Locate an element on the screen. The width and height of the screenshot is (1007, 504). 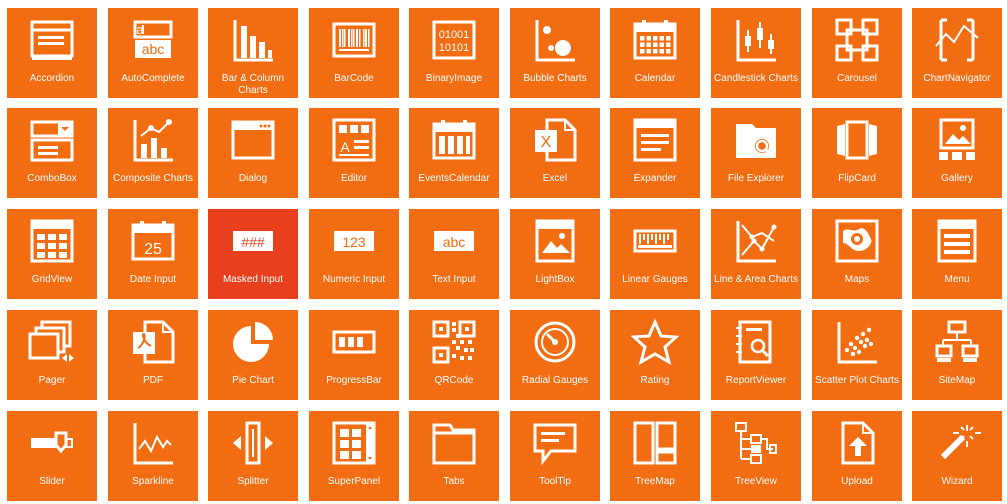
tile-events-calendar: EventsCalendar is located at coordinates (454, 153).